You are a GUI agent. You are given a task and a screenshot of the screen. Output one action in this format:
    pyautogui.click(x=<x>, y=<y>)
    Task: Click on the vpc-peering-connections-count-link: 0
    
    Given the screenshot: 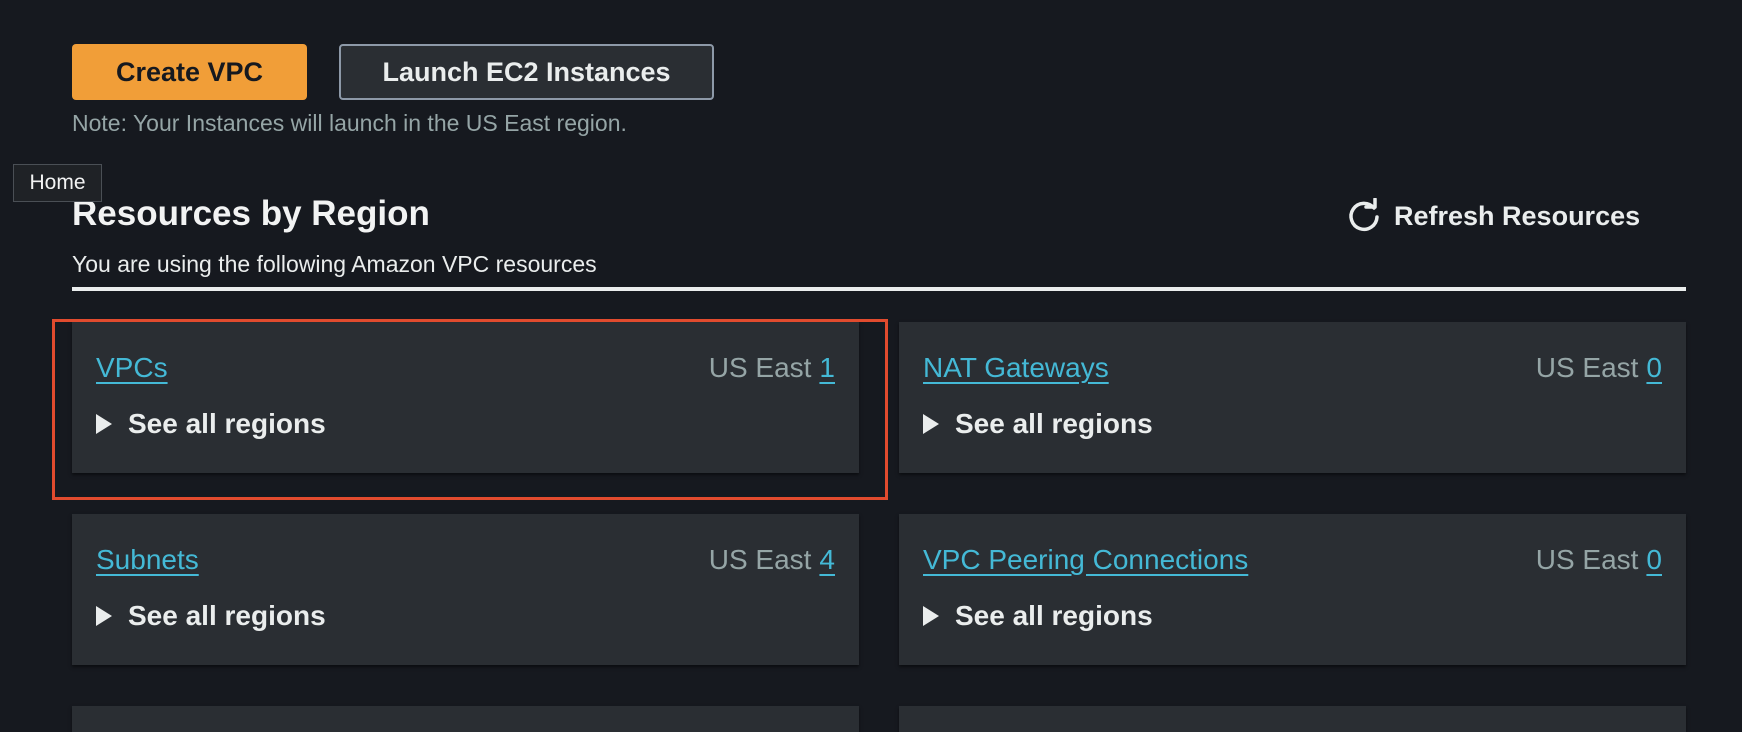 What is the action you would take?
    pyautogui.click(x=1654, y=560)
    